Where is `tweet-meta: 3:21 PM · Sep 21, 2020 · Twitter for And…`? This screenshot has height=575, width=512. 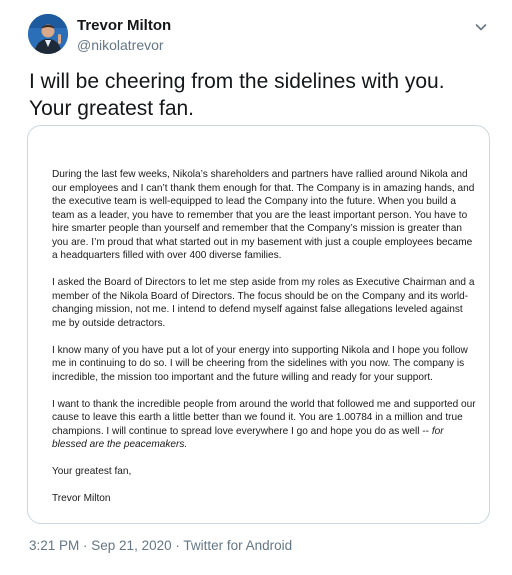 tweet-meta: 3:21 PM · Sep 21, 2020 · Twitter for And… is located at coordinates (160, 546).